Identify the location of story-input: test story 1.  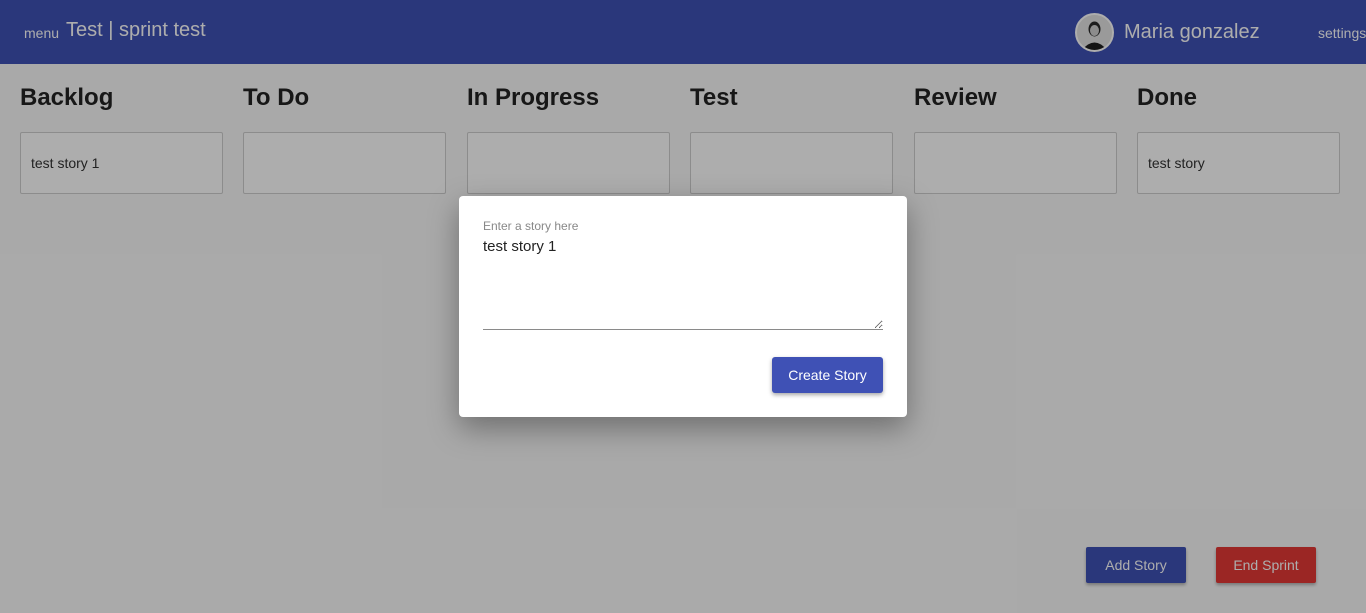
(683, 284).